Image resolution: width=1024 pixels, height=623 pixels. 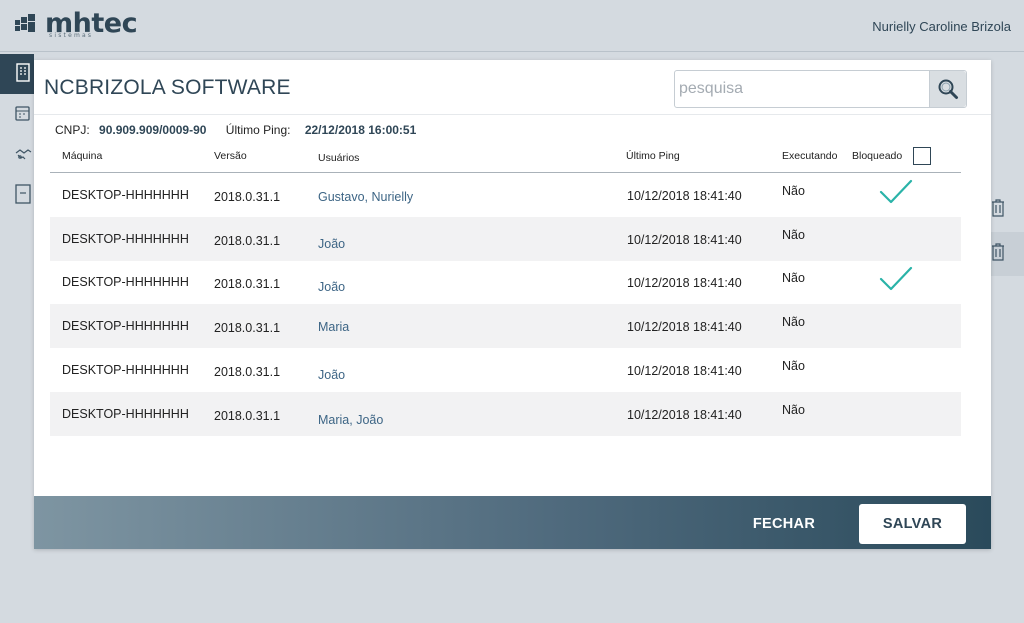 I want to click on user-name: Nurielly Caroline Brizola, so click(x=941, y=26).